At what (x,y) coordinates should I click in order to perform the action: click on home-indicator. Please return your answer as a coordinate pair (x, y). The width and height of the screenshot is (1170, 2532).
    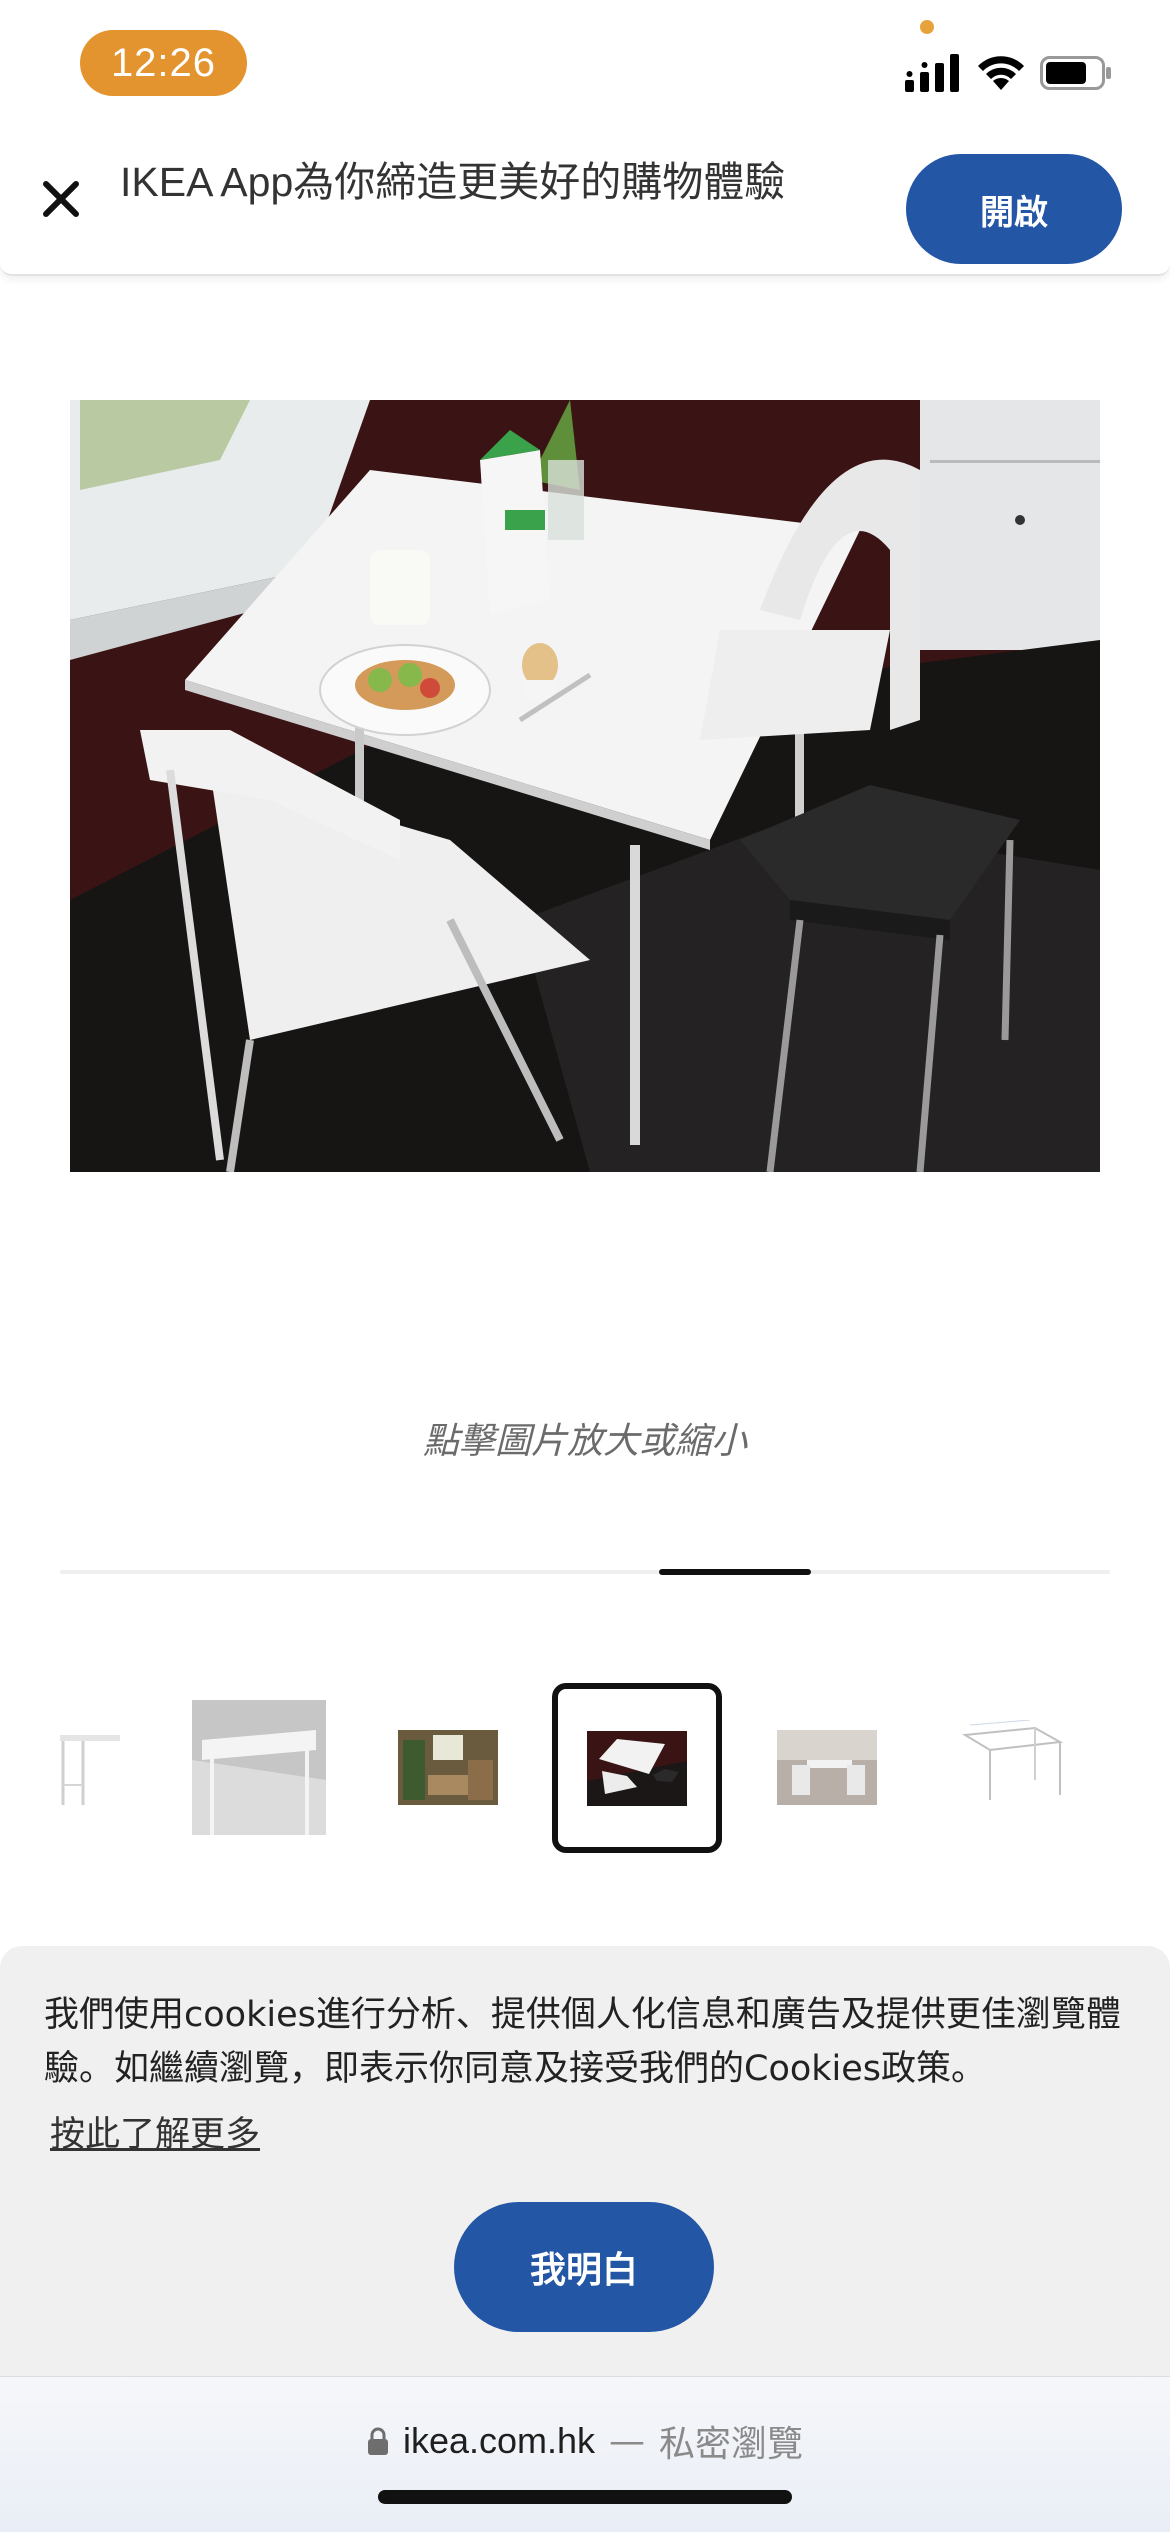
    Looking at the image, I should click on (585, 2497).